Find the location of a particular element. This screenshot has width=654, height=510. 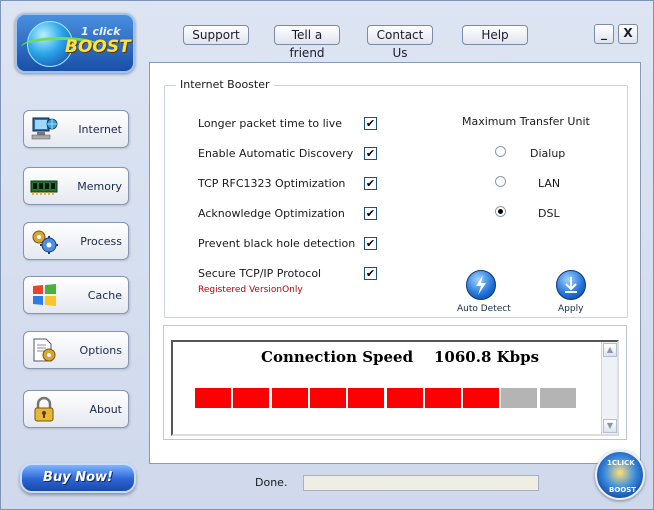

contact-us-button: Contact Us is located at coordinates (400, 42).